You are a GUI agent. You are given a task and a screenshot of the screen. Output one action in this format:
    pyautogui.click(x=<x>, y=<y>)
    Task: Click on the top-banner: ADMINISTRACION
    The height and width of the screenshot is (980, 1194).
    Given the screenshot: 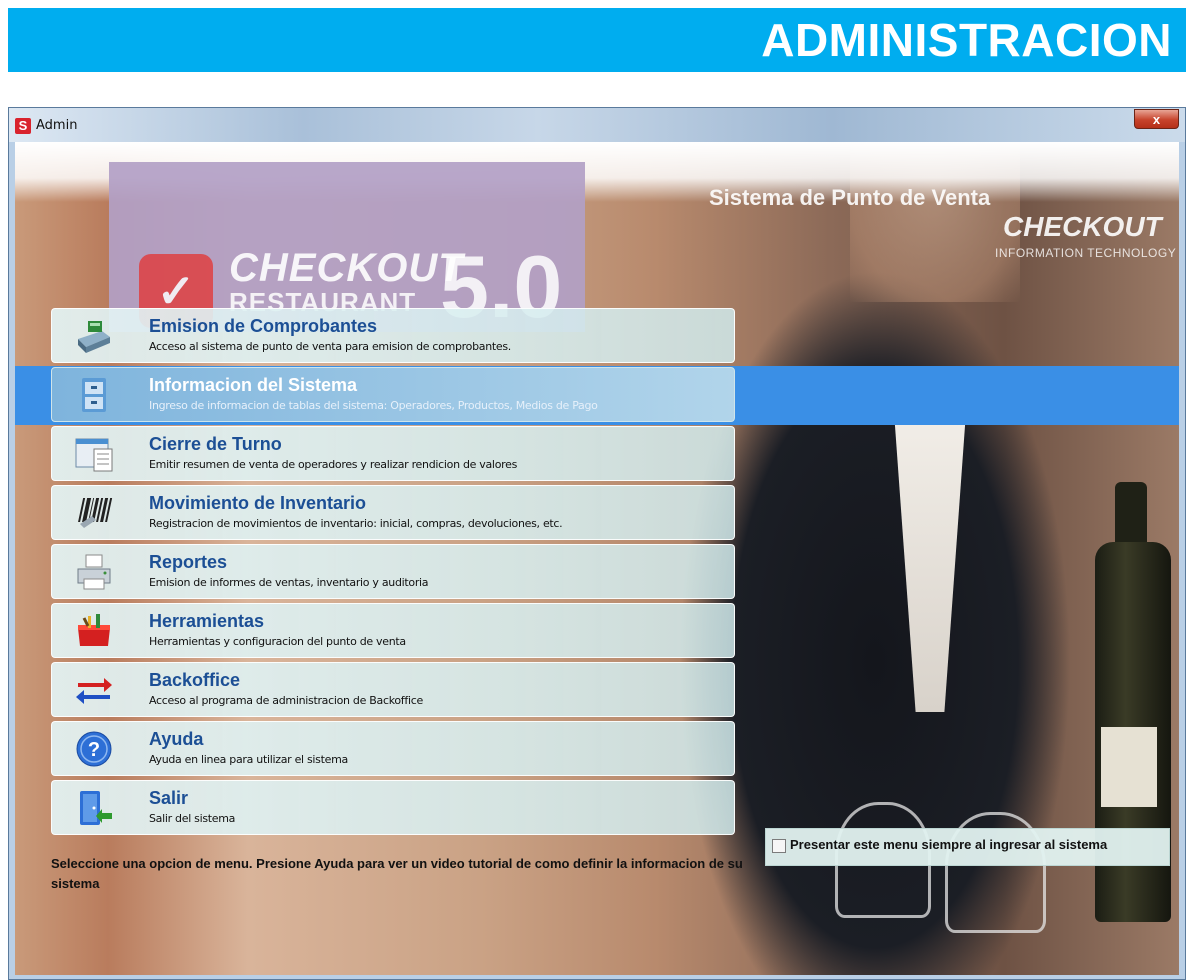 What is the action you would take?
    pyautogui.click(x=597, y=40)
    